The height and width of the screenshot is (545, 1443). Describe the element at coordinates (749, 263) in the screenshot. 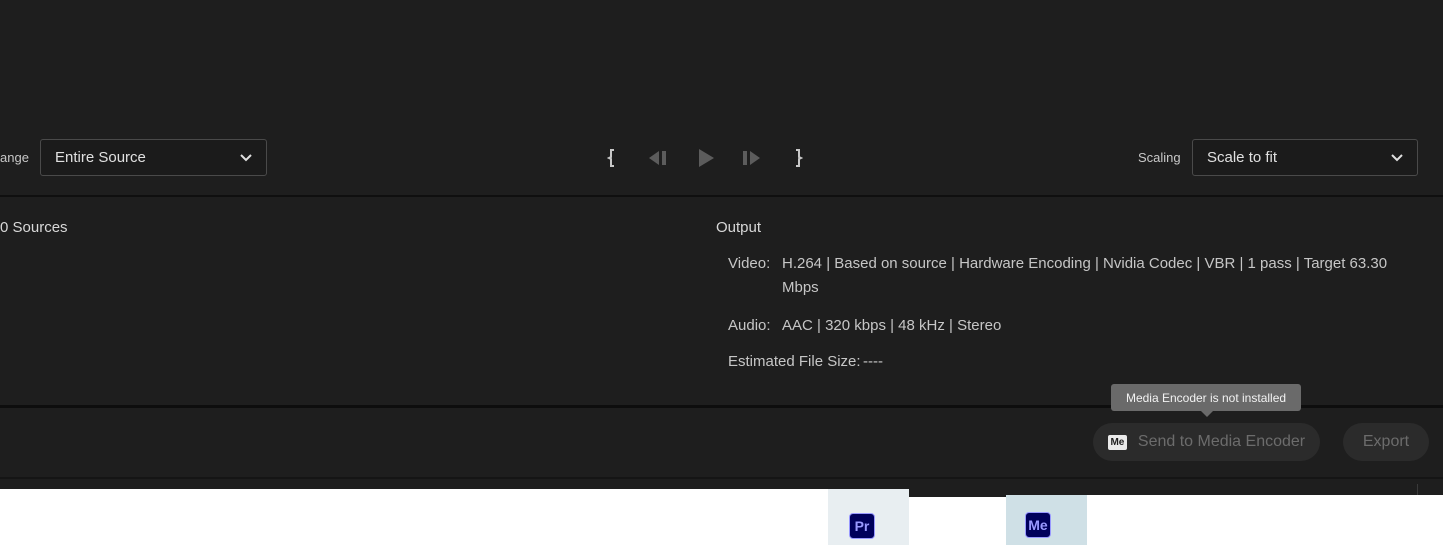

I see `video-label: Video:` at that location.